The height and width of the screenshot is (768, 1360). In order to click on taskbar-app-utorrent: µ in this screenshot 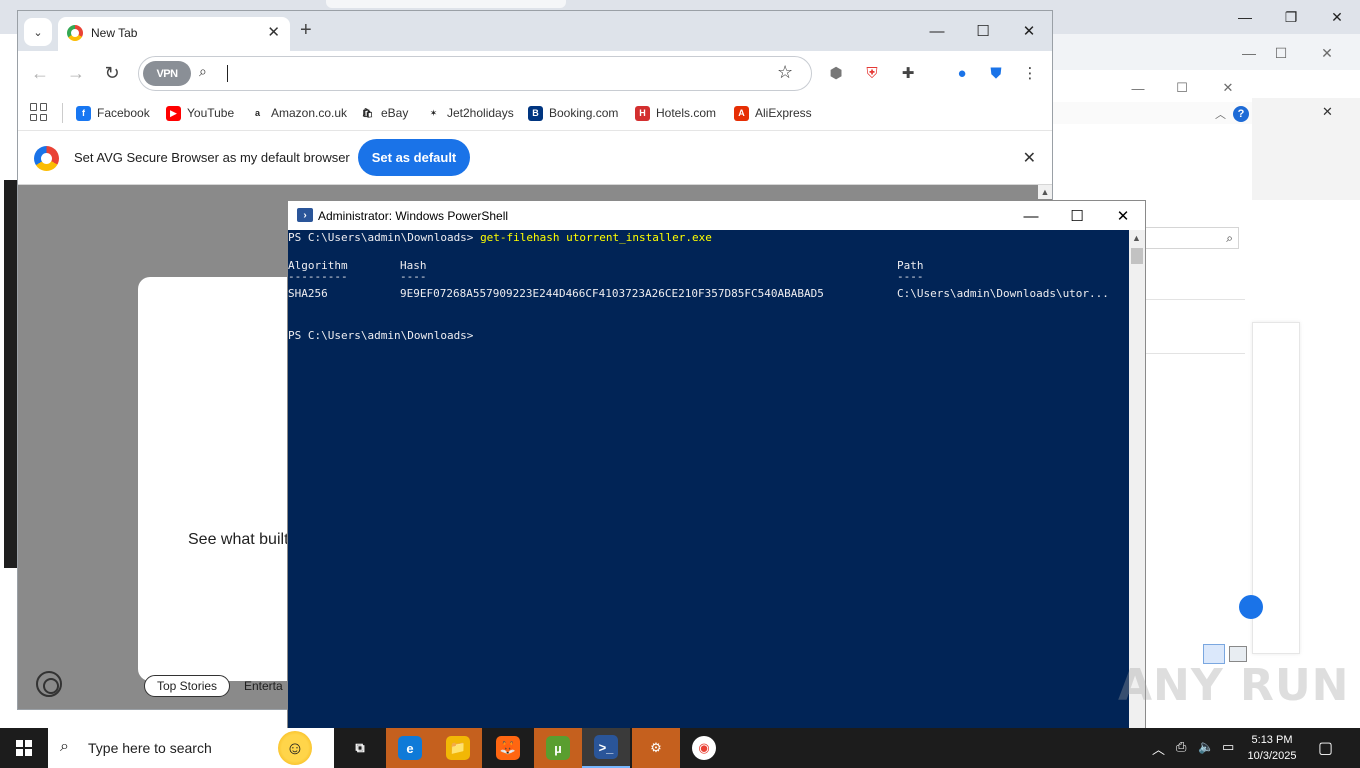, I will do `click(558, 748)`.